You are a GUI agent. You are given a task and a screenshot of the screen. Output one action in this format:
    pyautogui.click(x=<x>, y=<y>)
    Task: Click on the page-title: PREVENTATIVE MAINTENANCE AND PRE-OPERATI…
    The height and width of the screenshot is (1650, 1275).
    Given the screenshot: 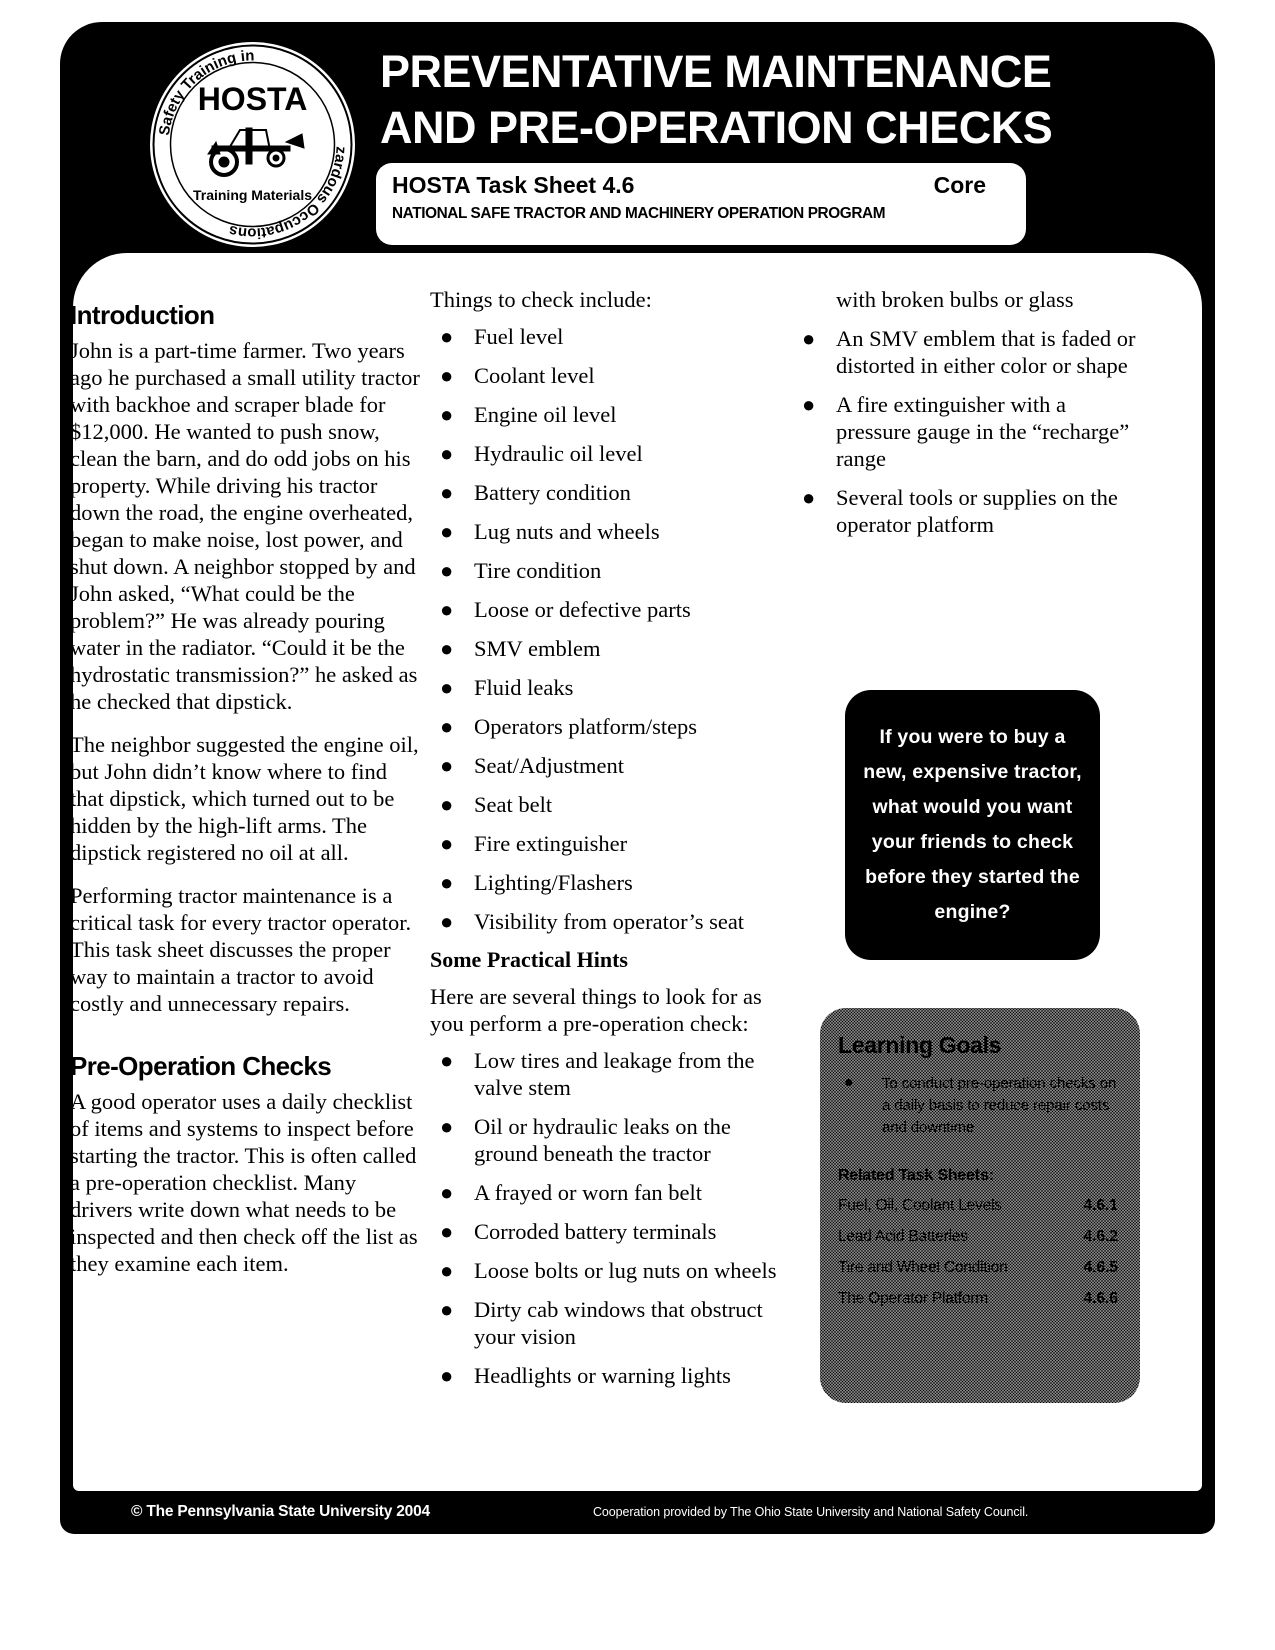 What is the action you would take?
    pyautogui.click(x=716, y=99)
    